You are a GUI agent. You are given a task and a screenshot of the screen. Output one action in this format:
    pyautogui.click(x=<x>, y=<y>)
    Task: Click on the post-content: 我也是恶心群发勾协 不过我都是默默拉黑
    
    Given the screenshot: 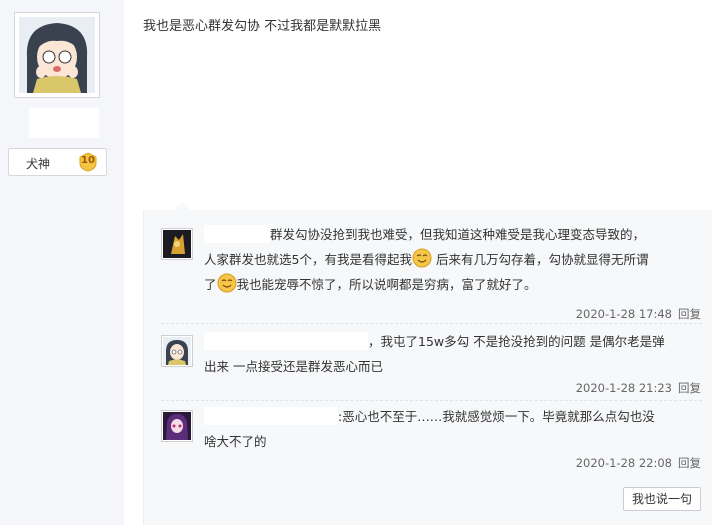 What is the action you would take?
    pyautogui.click(x=262, y=26)
    